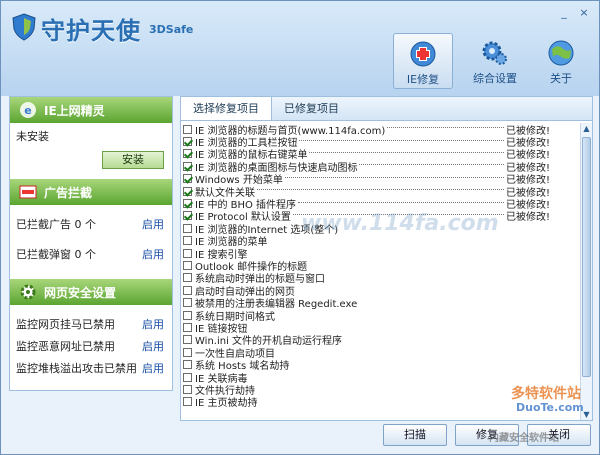 This screenshot has width=600, height=455. What do you see at coordinates (311, 108) in the screenshot?
I see `tab-repaired-items: 已修复项目` at bounding box center [311, 108].